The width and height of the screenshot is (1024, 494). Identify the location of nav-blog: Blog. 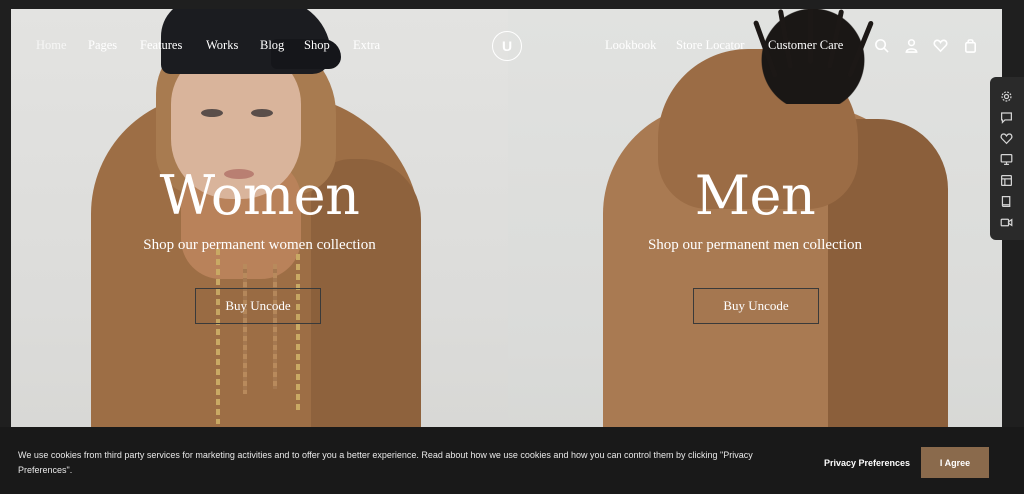
(272, 45).